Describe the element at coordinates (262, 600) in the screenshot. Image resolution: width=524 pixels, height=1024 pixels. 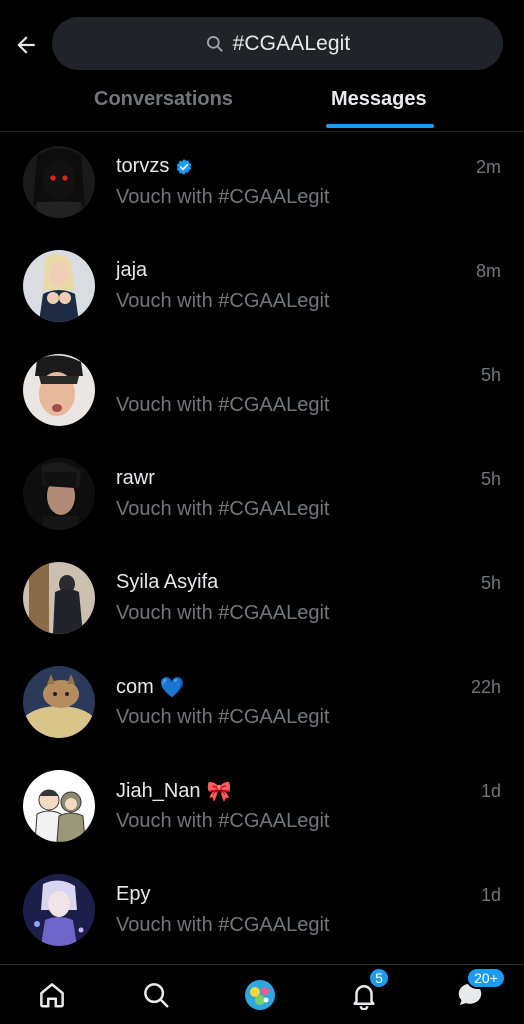
I see `list-item: Syila Asyifa Vouch with #CGAALegit 5h` at that location.